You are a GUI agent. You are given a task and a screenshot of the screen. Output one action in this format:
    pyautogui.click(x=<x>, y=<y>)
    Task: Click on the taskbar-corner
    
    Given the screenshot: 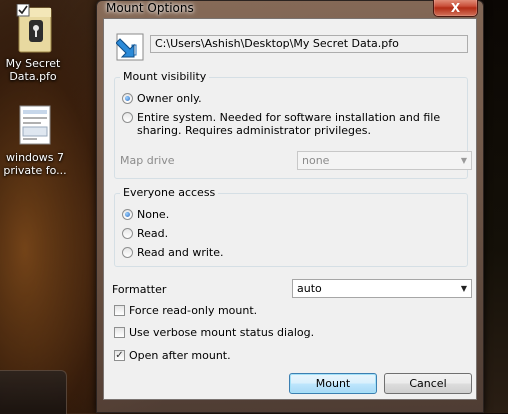 What is the action you would take?
    pyautogui.click(x=33, y=392)
    